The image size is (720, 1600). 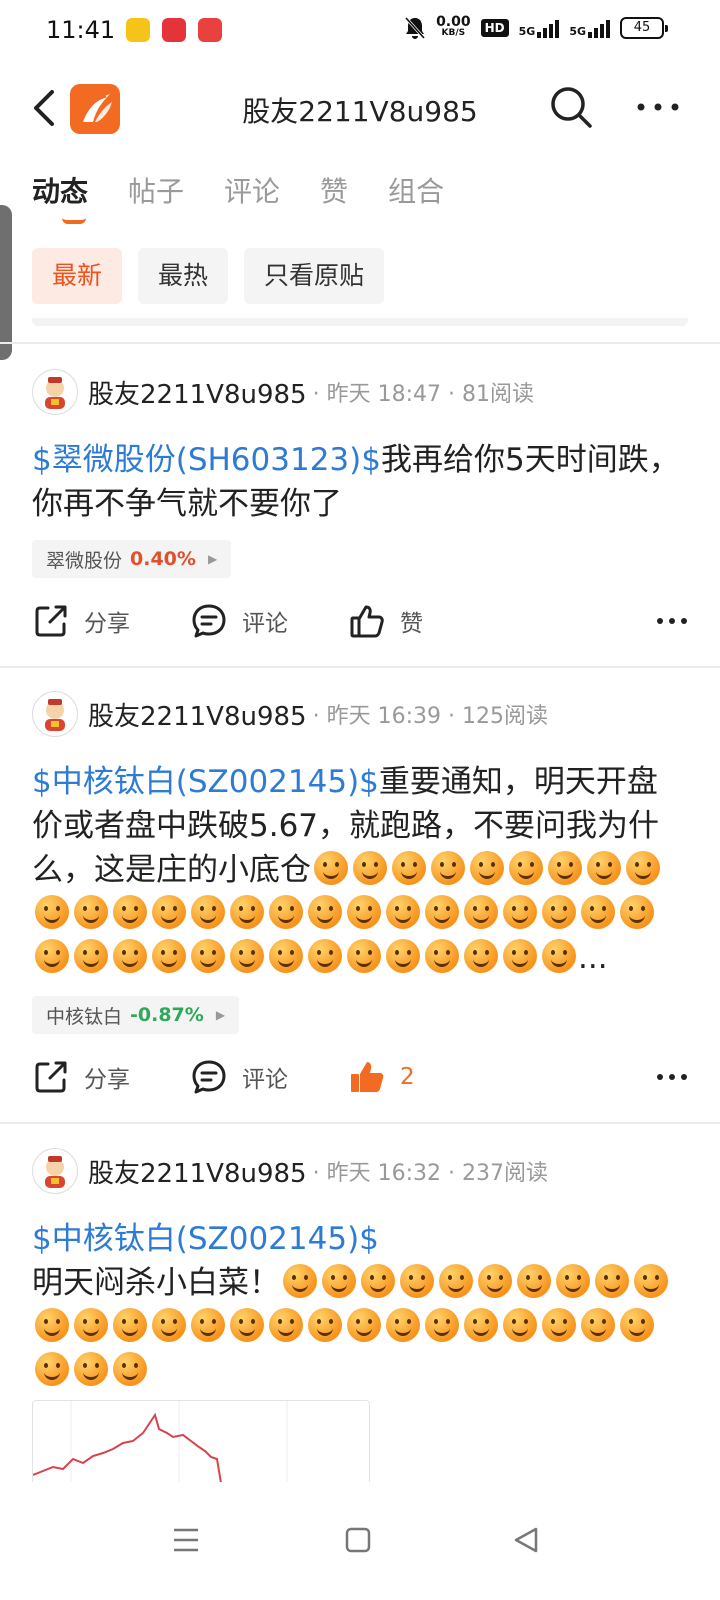 I want to click on post-content: $中核钛白(SZ002145)$ 明天闷杀小白菜！, so click(x=360, y=1305).